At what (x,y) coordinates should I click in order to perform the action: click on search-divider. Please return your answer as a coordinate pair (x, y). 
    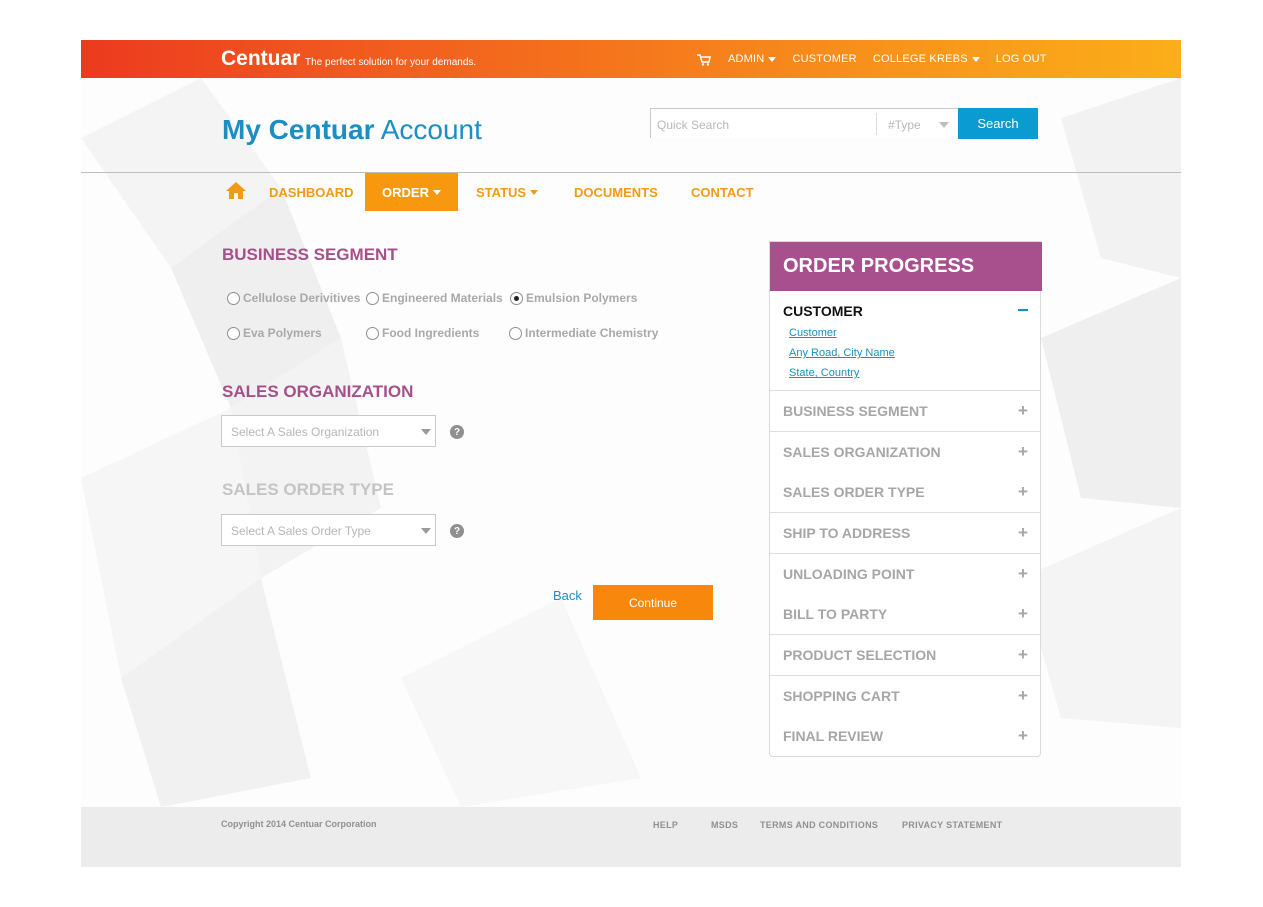
    Looking at the image, I should click on (876, 124).